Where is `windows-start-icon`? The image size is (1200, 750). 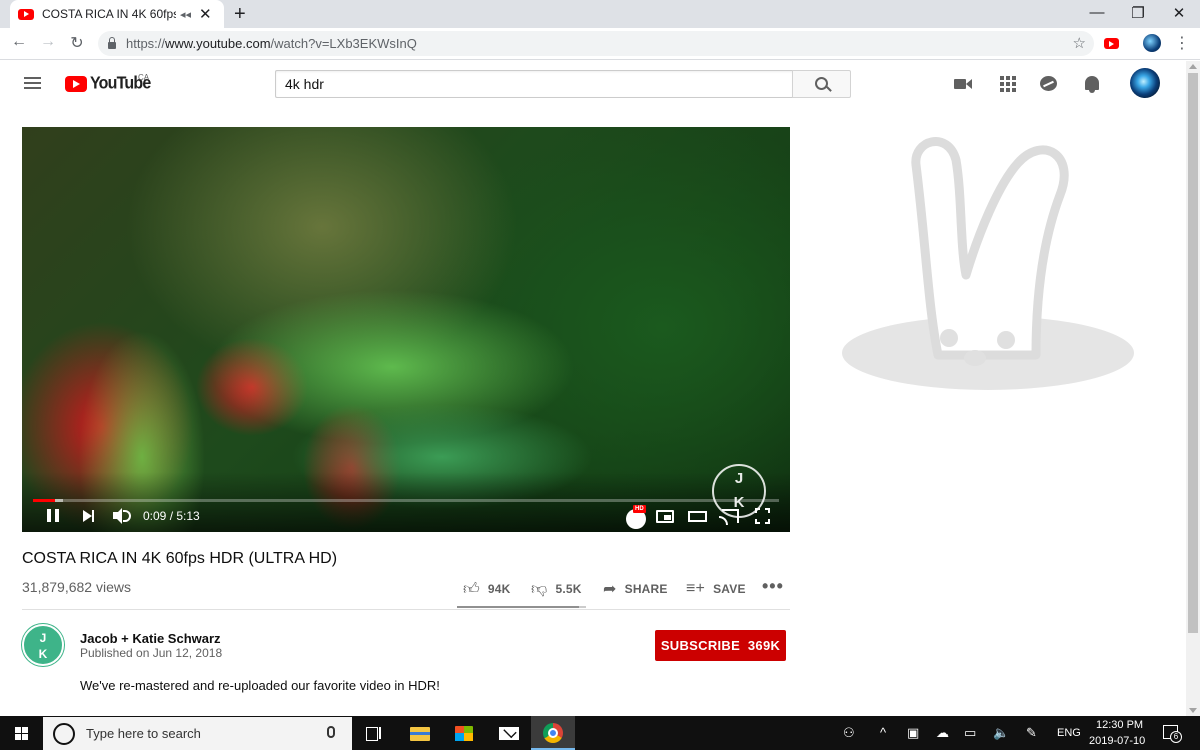 windows-start-icon is located at coordinates (21, 733).